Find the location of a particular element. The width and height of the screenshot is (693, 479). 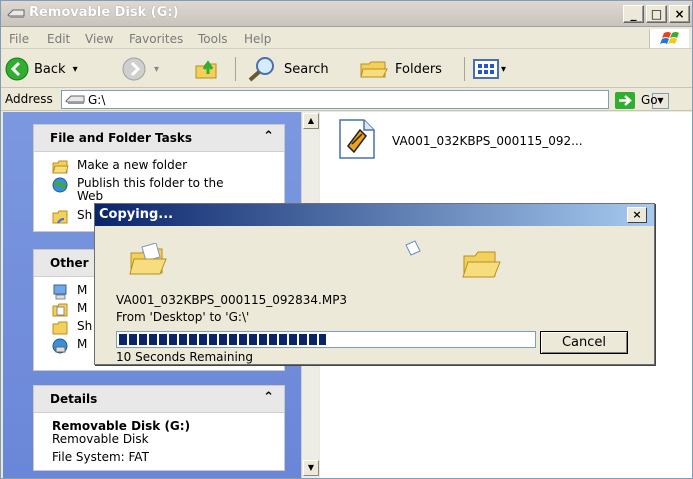

close-button: × is located at coordinates (679, 14).